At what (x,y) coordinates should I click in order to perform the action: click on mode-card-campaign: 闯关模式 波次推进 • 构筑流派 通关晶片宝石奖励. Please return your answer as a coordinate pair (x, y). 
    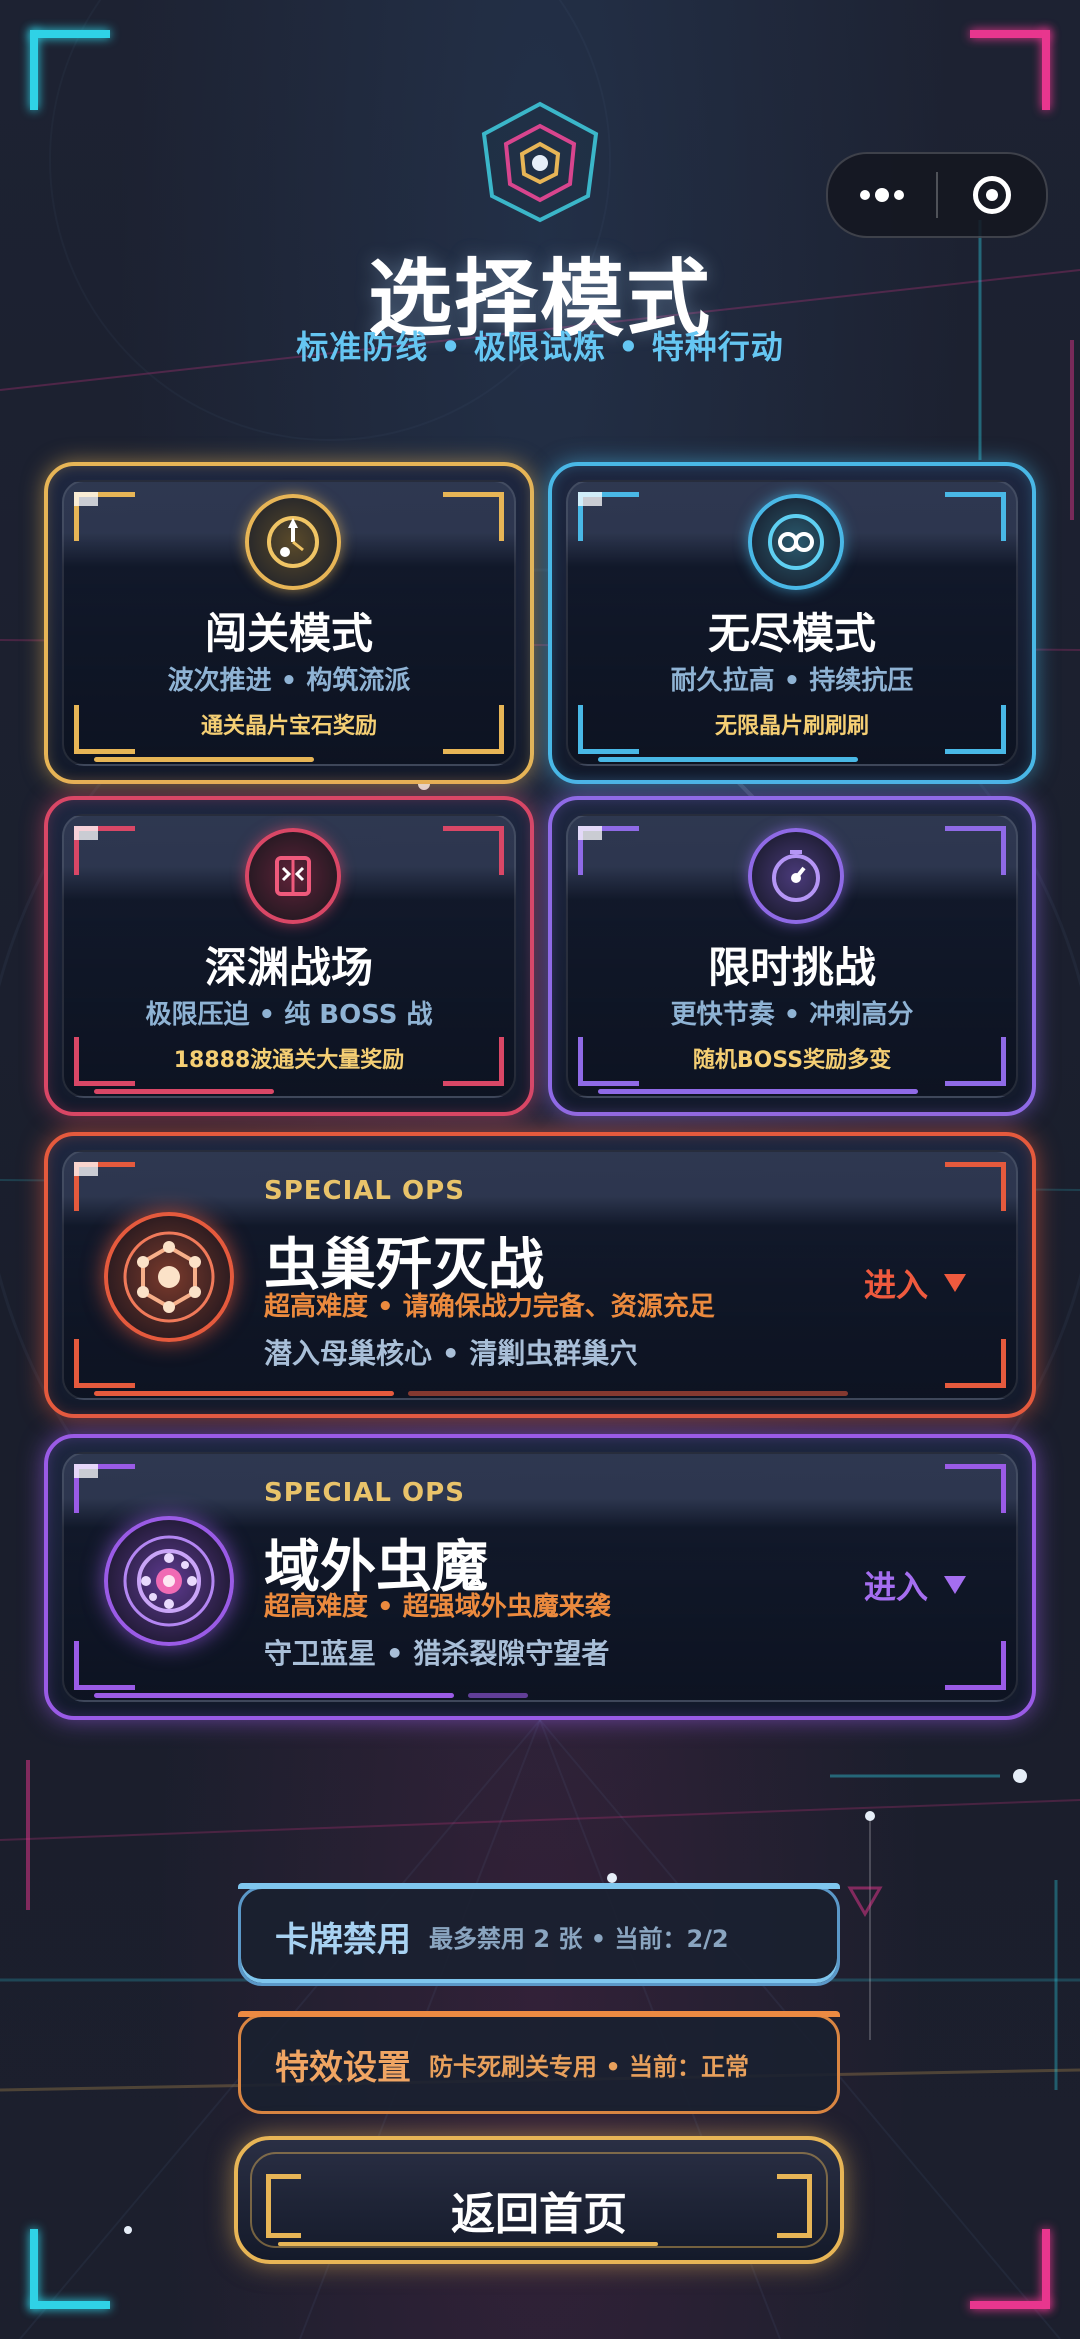
    Looking at the image, I should click on (289, 623).